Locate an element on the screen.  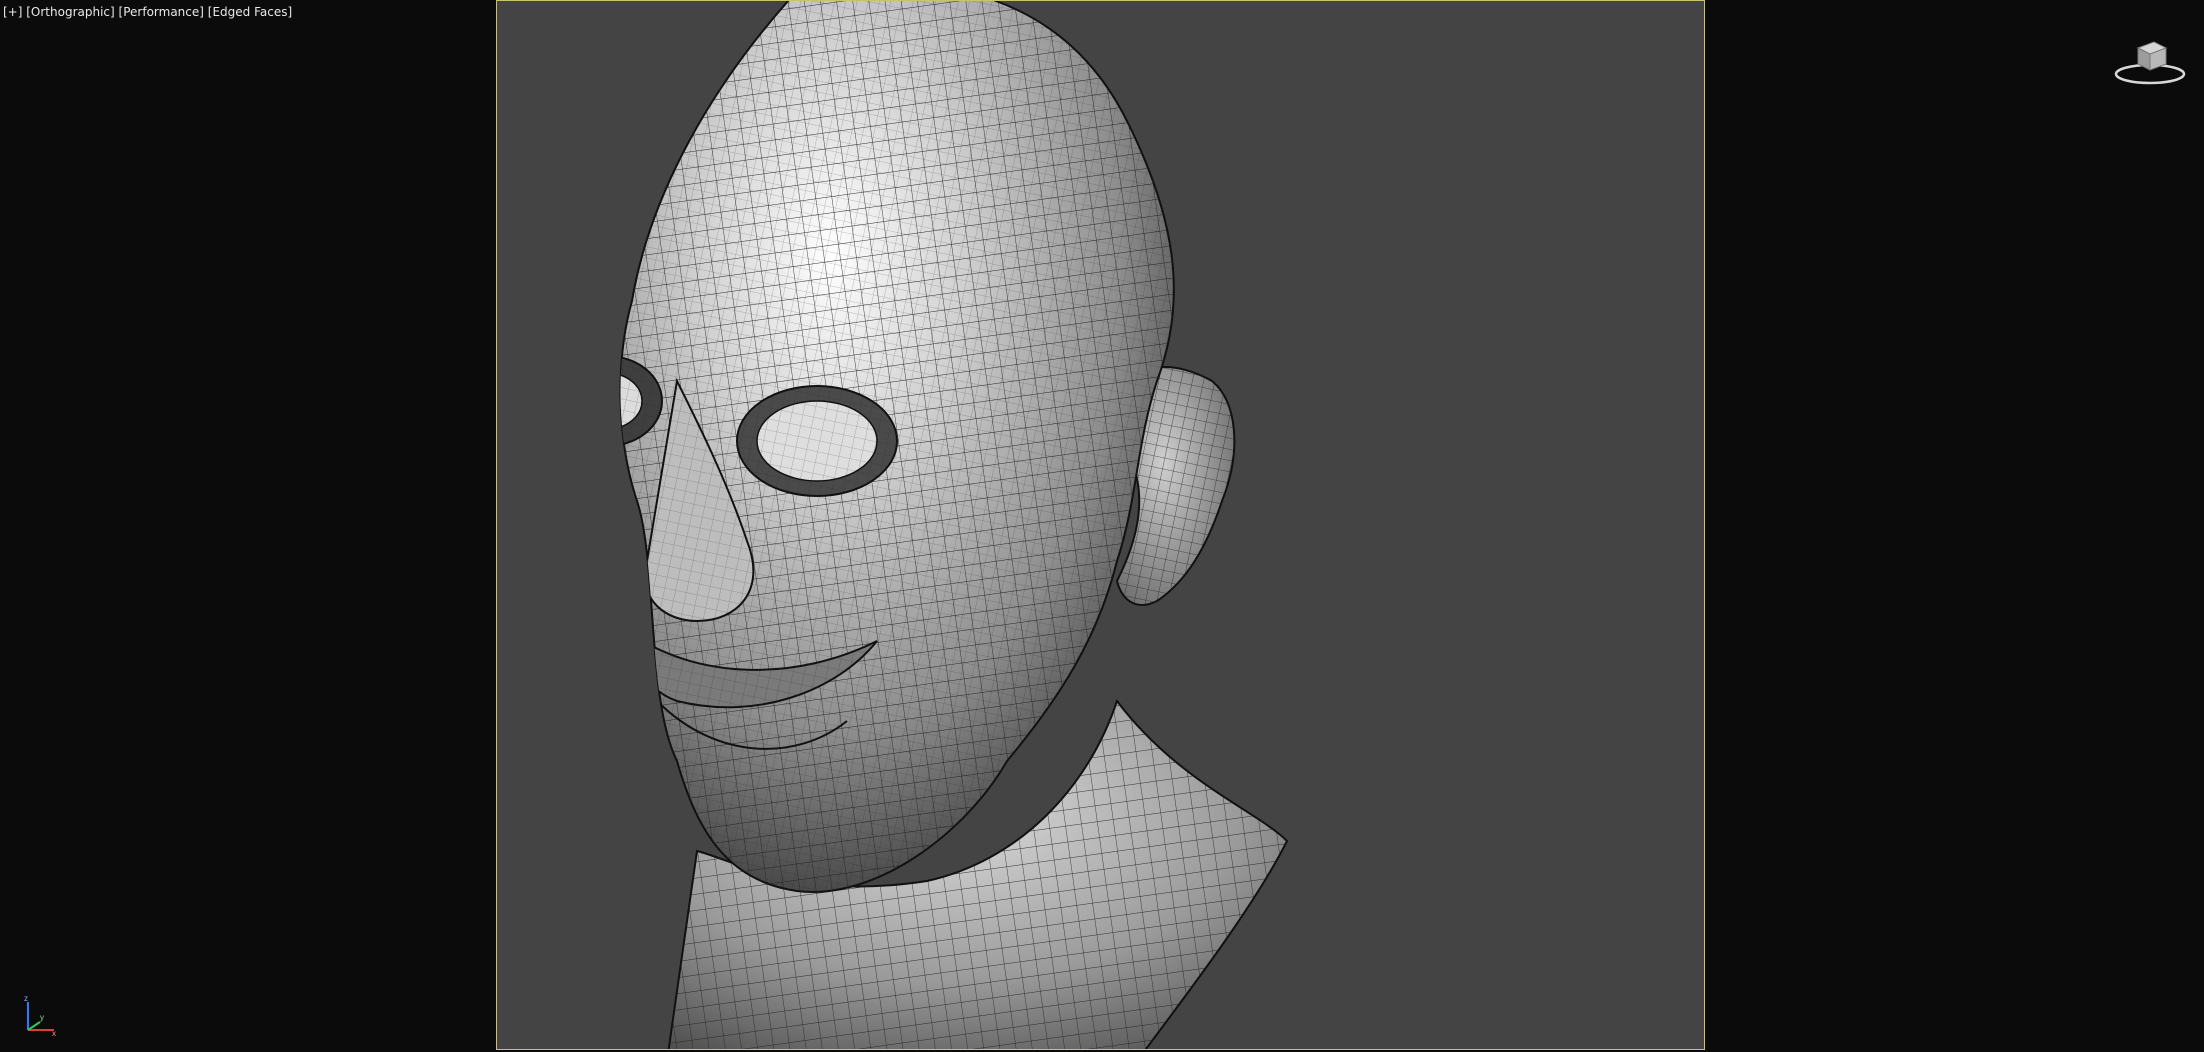
axis-z-label: z is located at coordinates (26, 998).